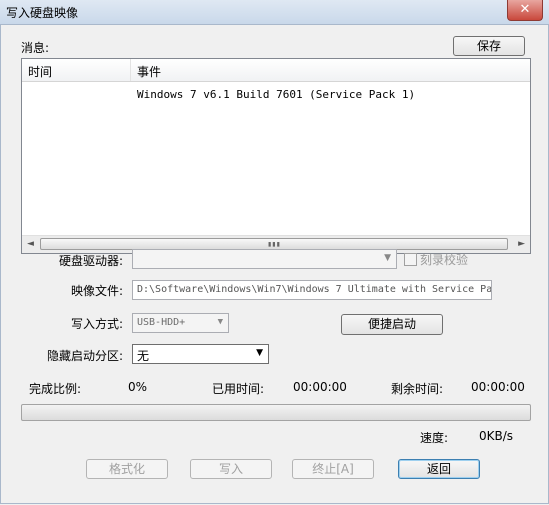  I want to click on window-title: 写入硬盘映像, so click(42, 13).